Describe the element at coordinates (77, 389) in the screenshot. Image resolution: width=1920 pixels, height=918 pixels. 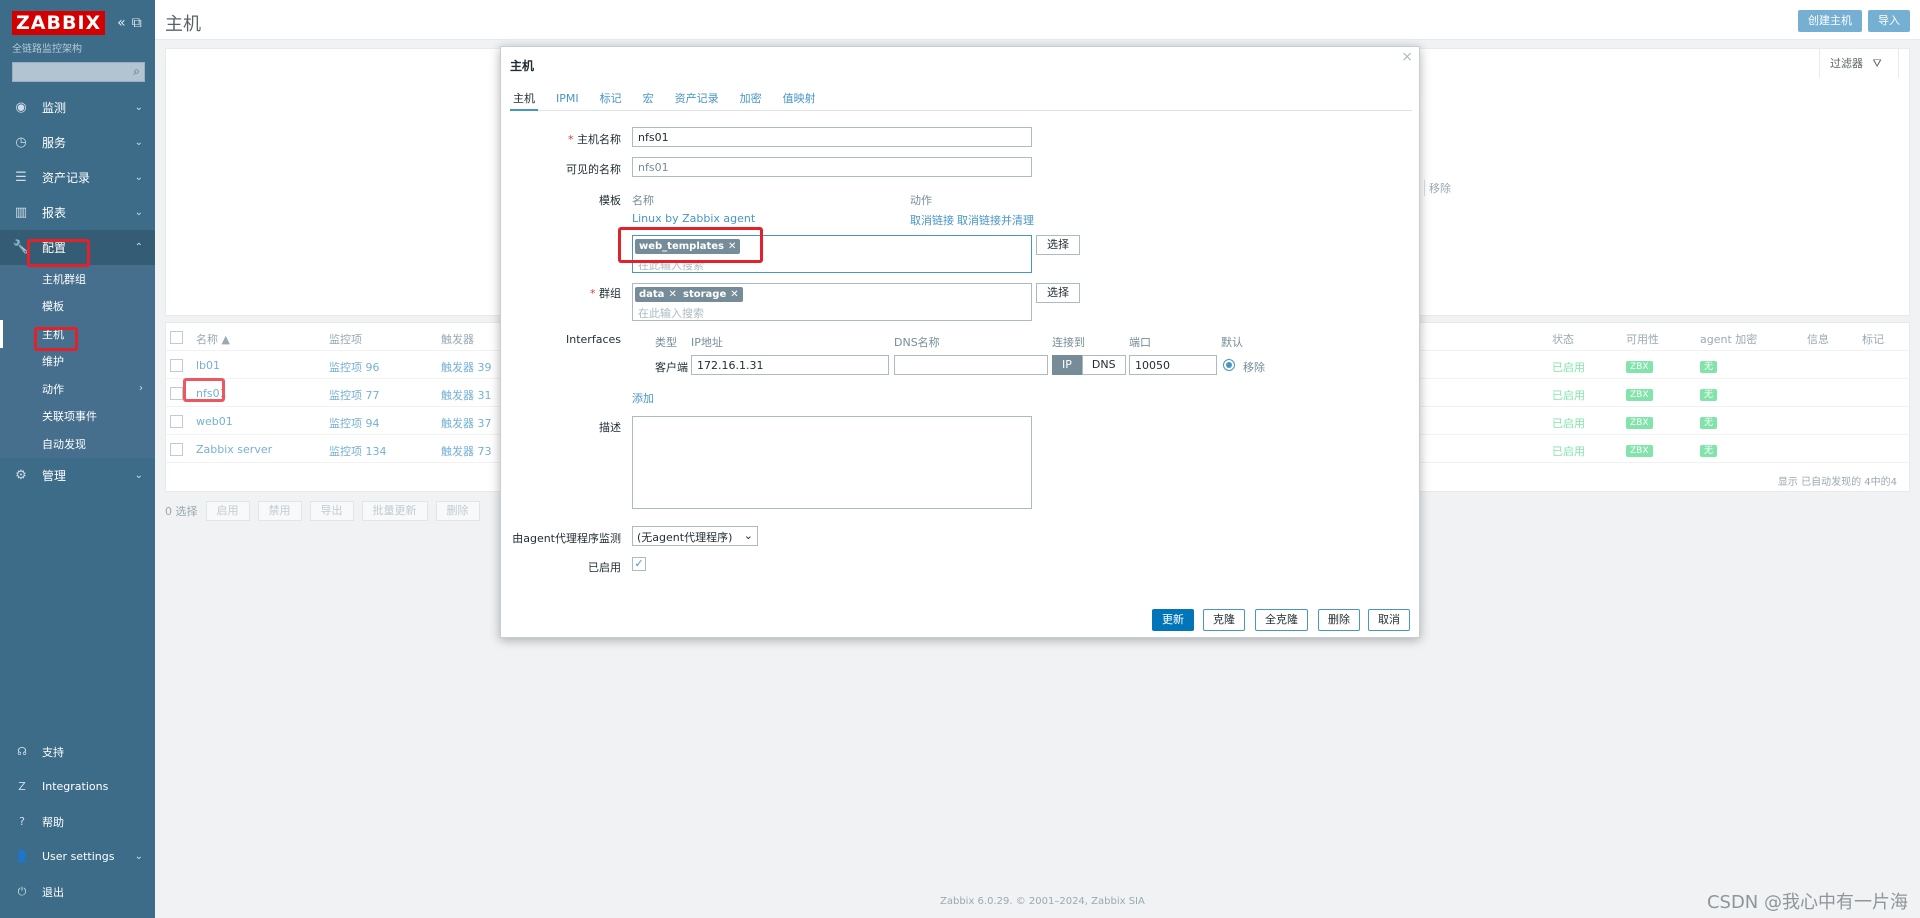
I see `submenu-actions: 动作 ›` at that location.